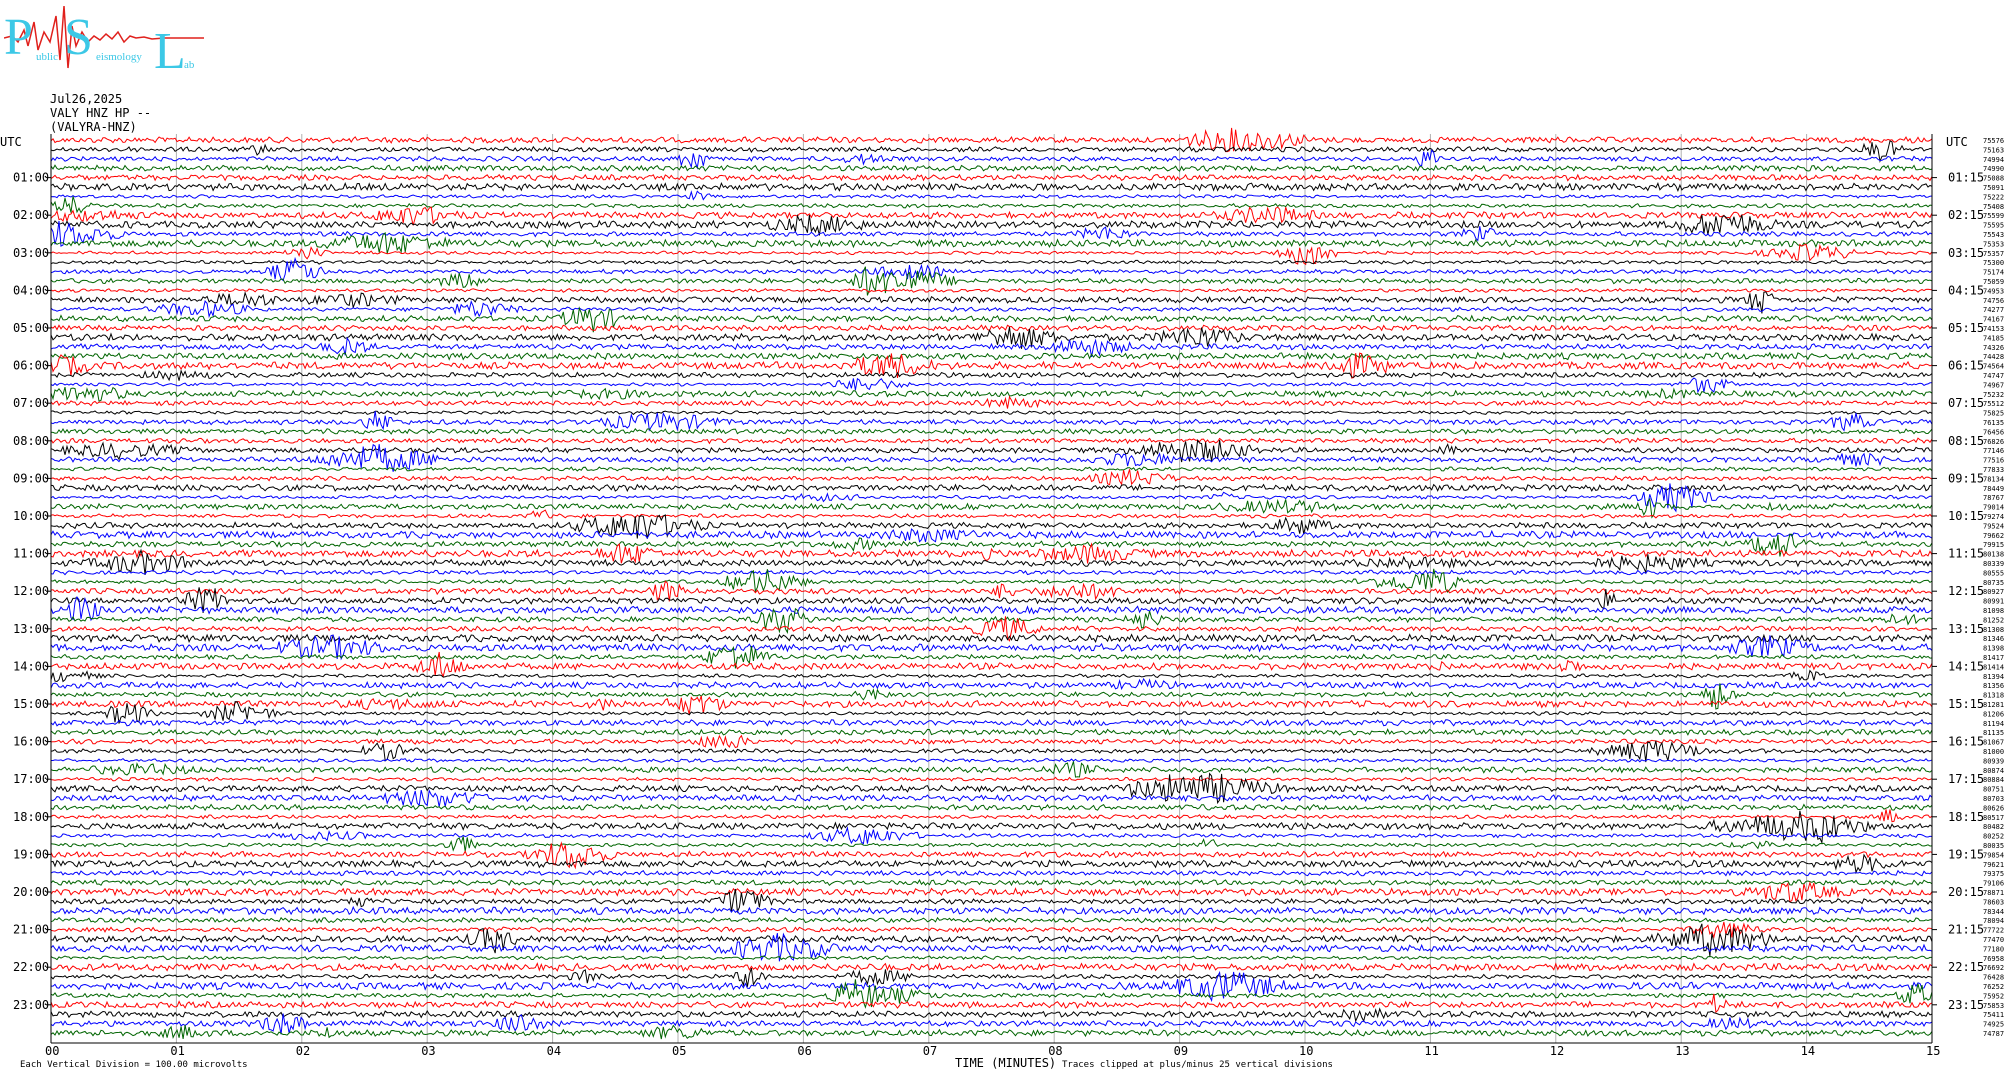  Describe the element at coordinates (31, 516) in the screenshot. I see `left-hour-label: 10:00` at that location.